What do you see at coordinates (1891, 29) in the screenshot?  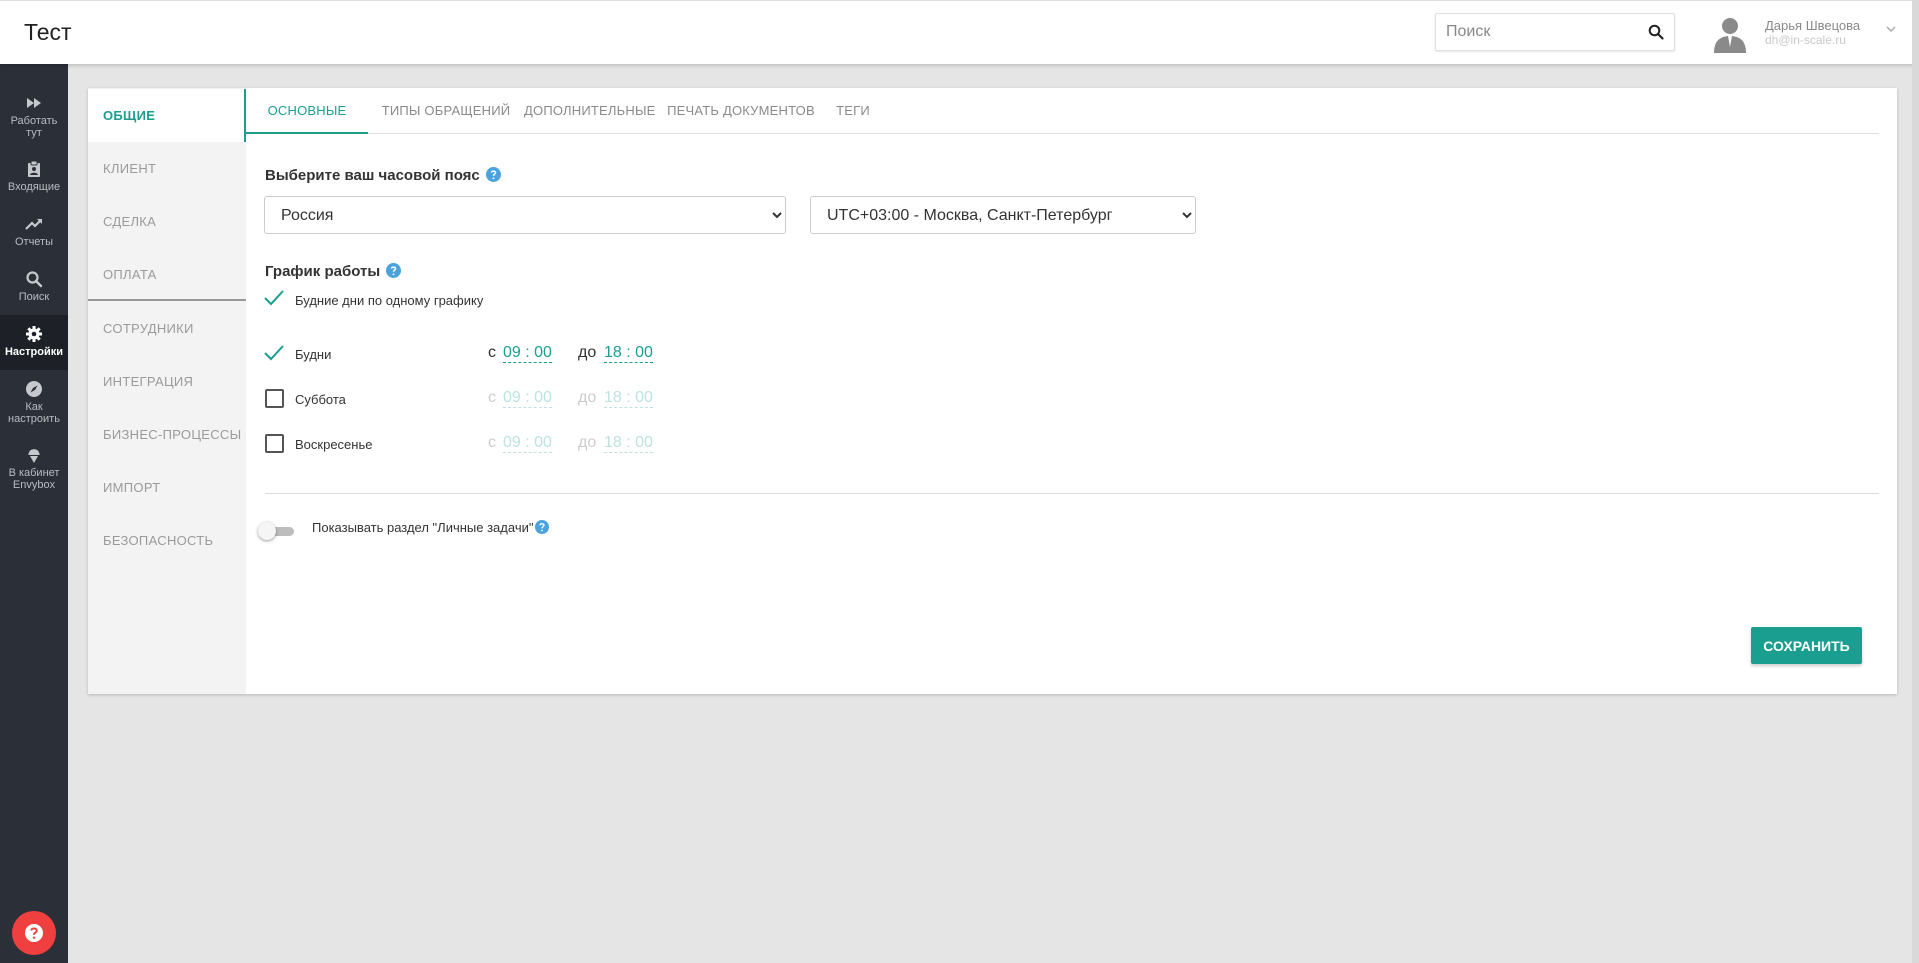 I see `chevron-down-icon` at bounding box center [1891, 29].